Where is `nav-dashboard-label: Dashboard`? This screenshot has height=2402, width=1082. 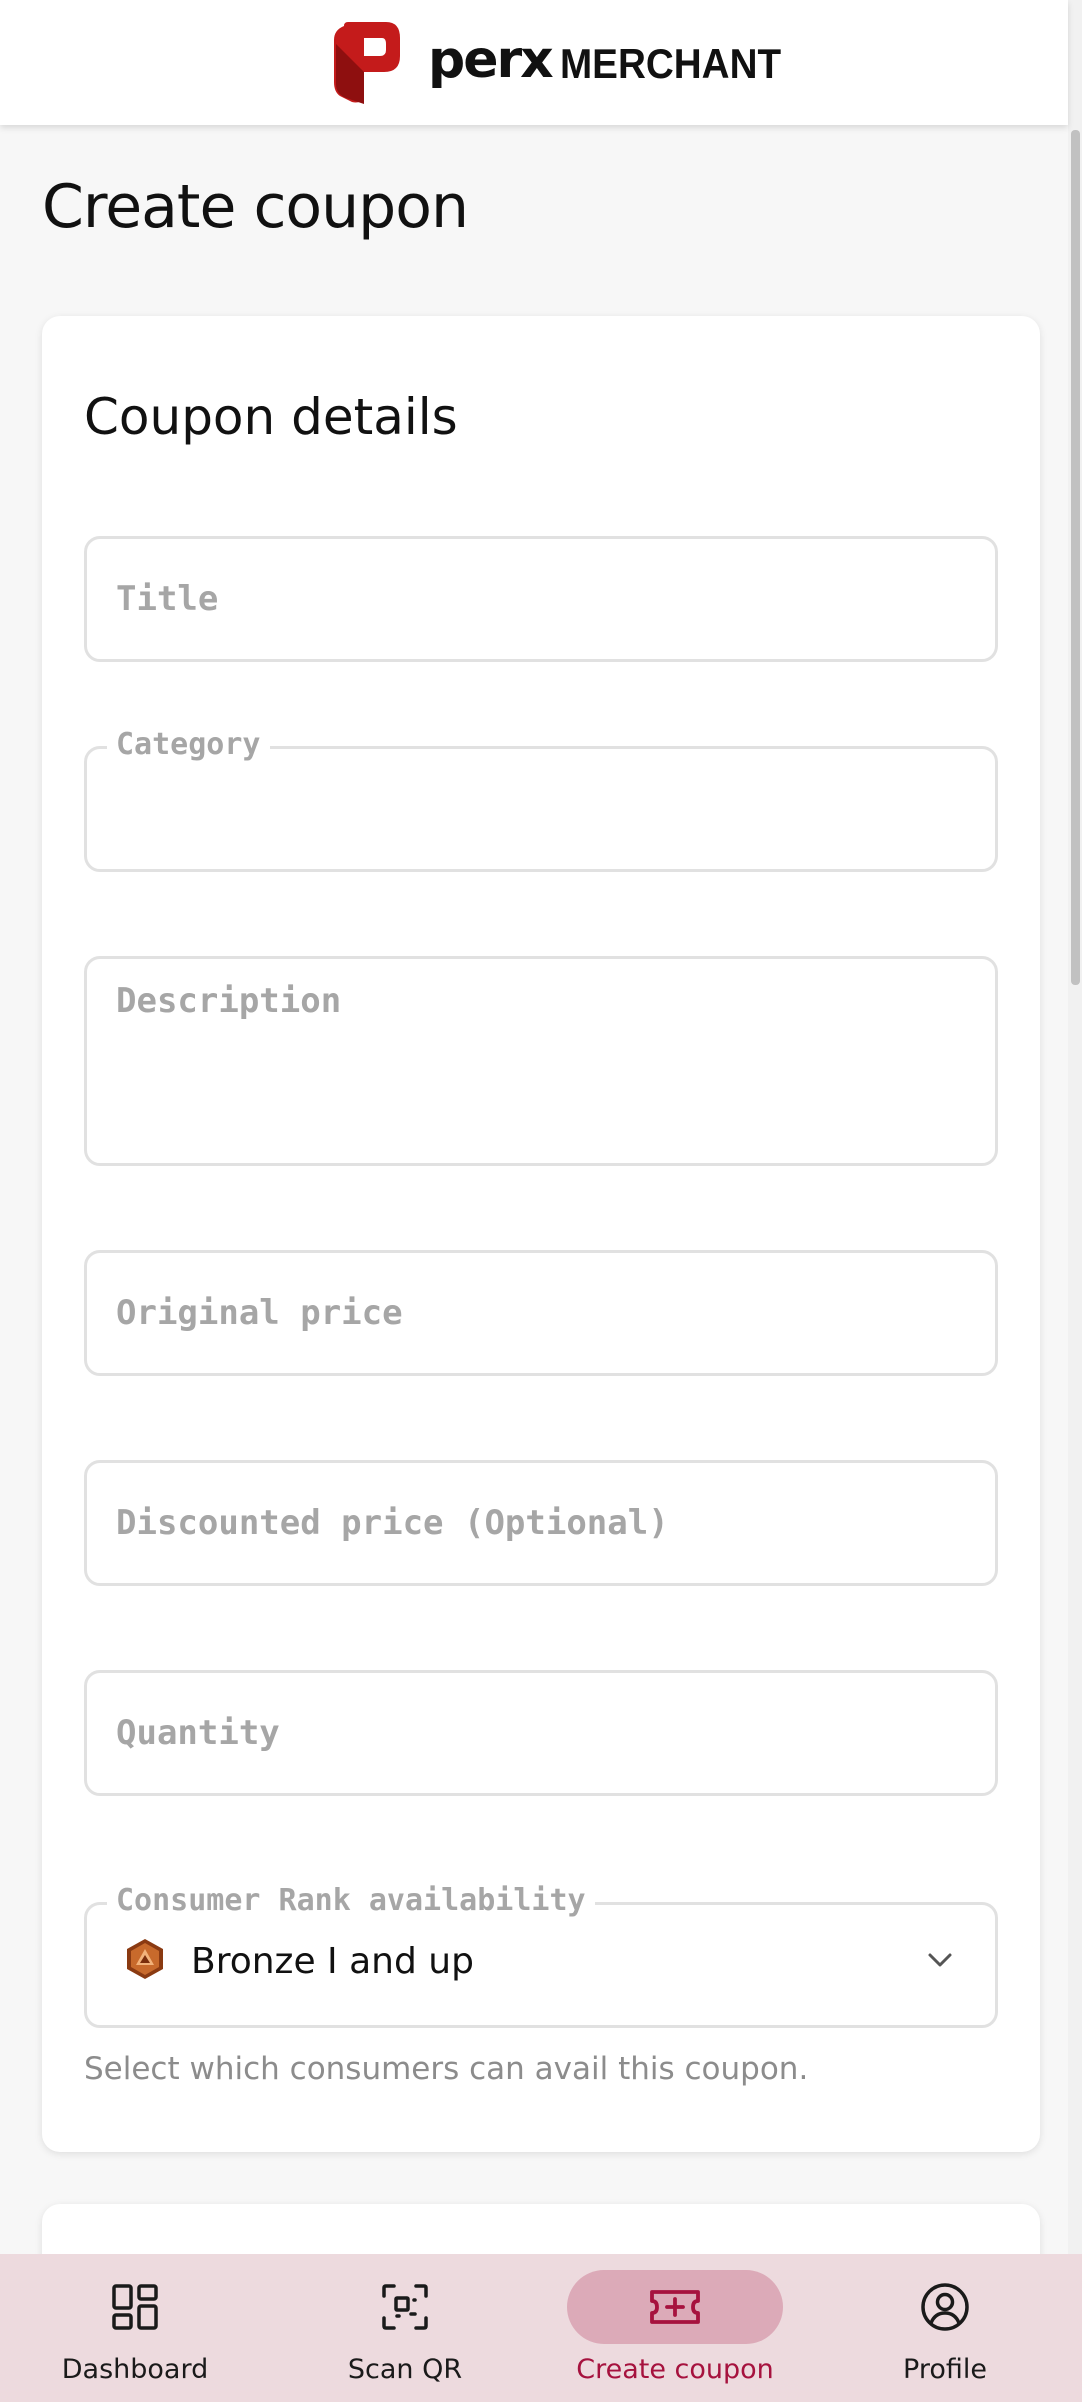
nav-dashboard-label: Dashboard is located at coordinates (135, 2369).